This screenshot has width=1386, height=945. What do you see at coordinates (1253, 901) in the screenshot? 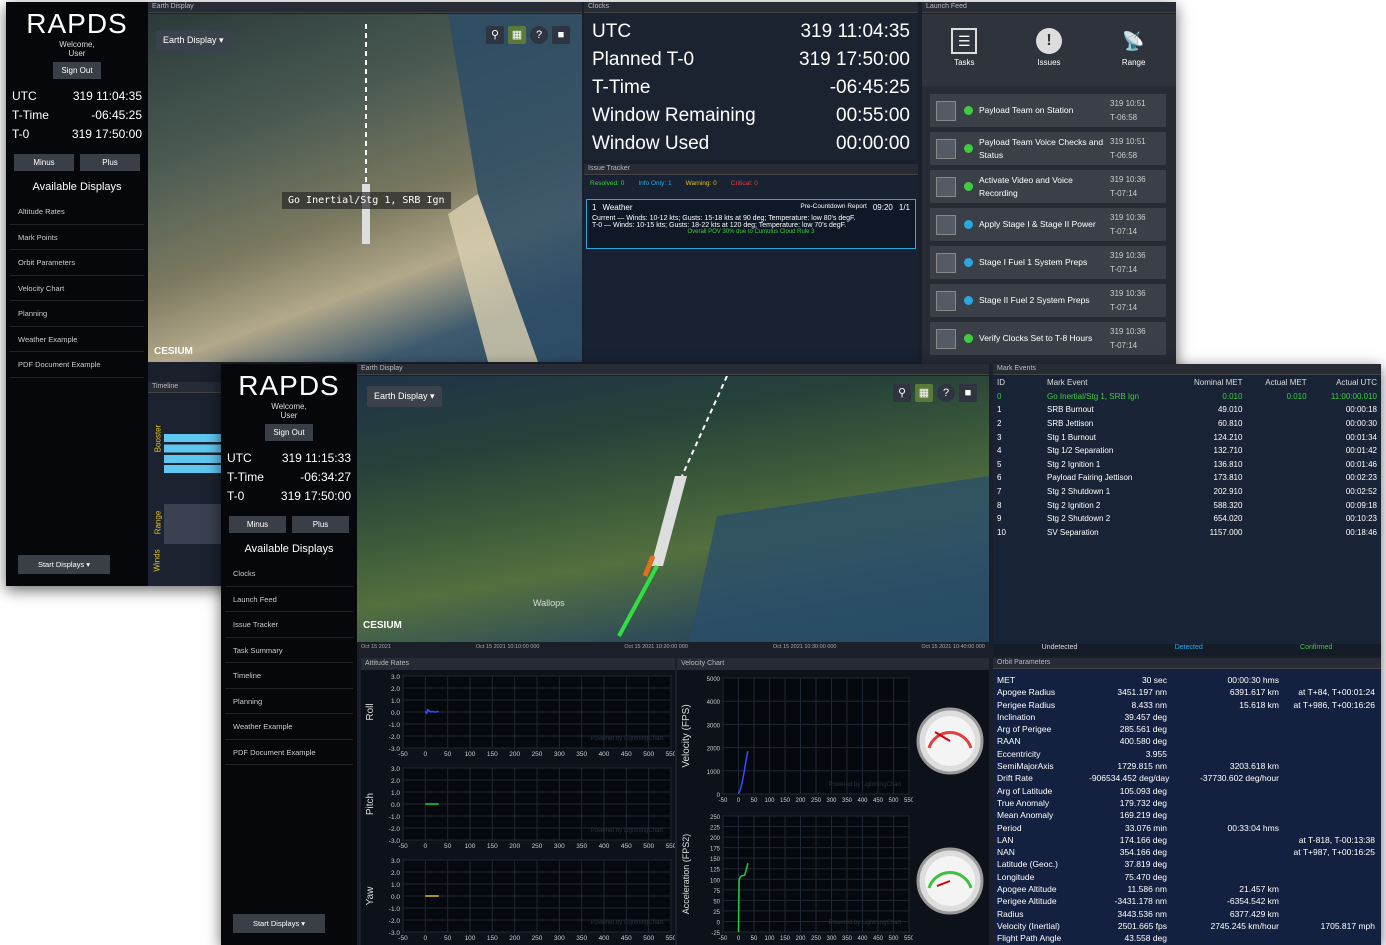
I see `parameter-cell: -6354.542 km` at bounding box center [1253, 901].